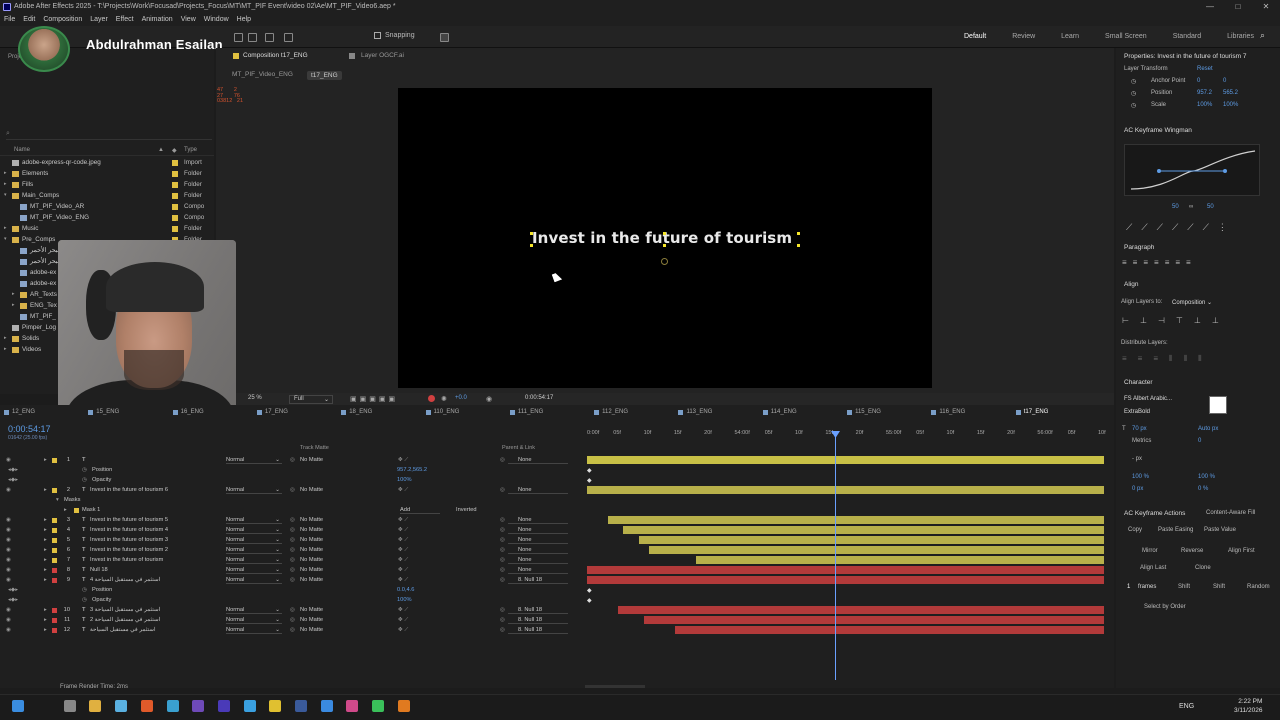  I want to click on chrome-icon, so click(275, 706).